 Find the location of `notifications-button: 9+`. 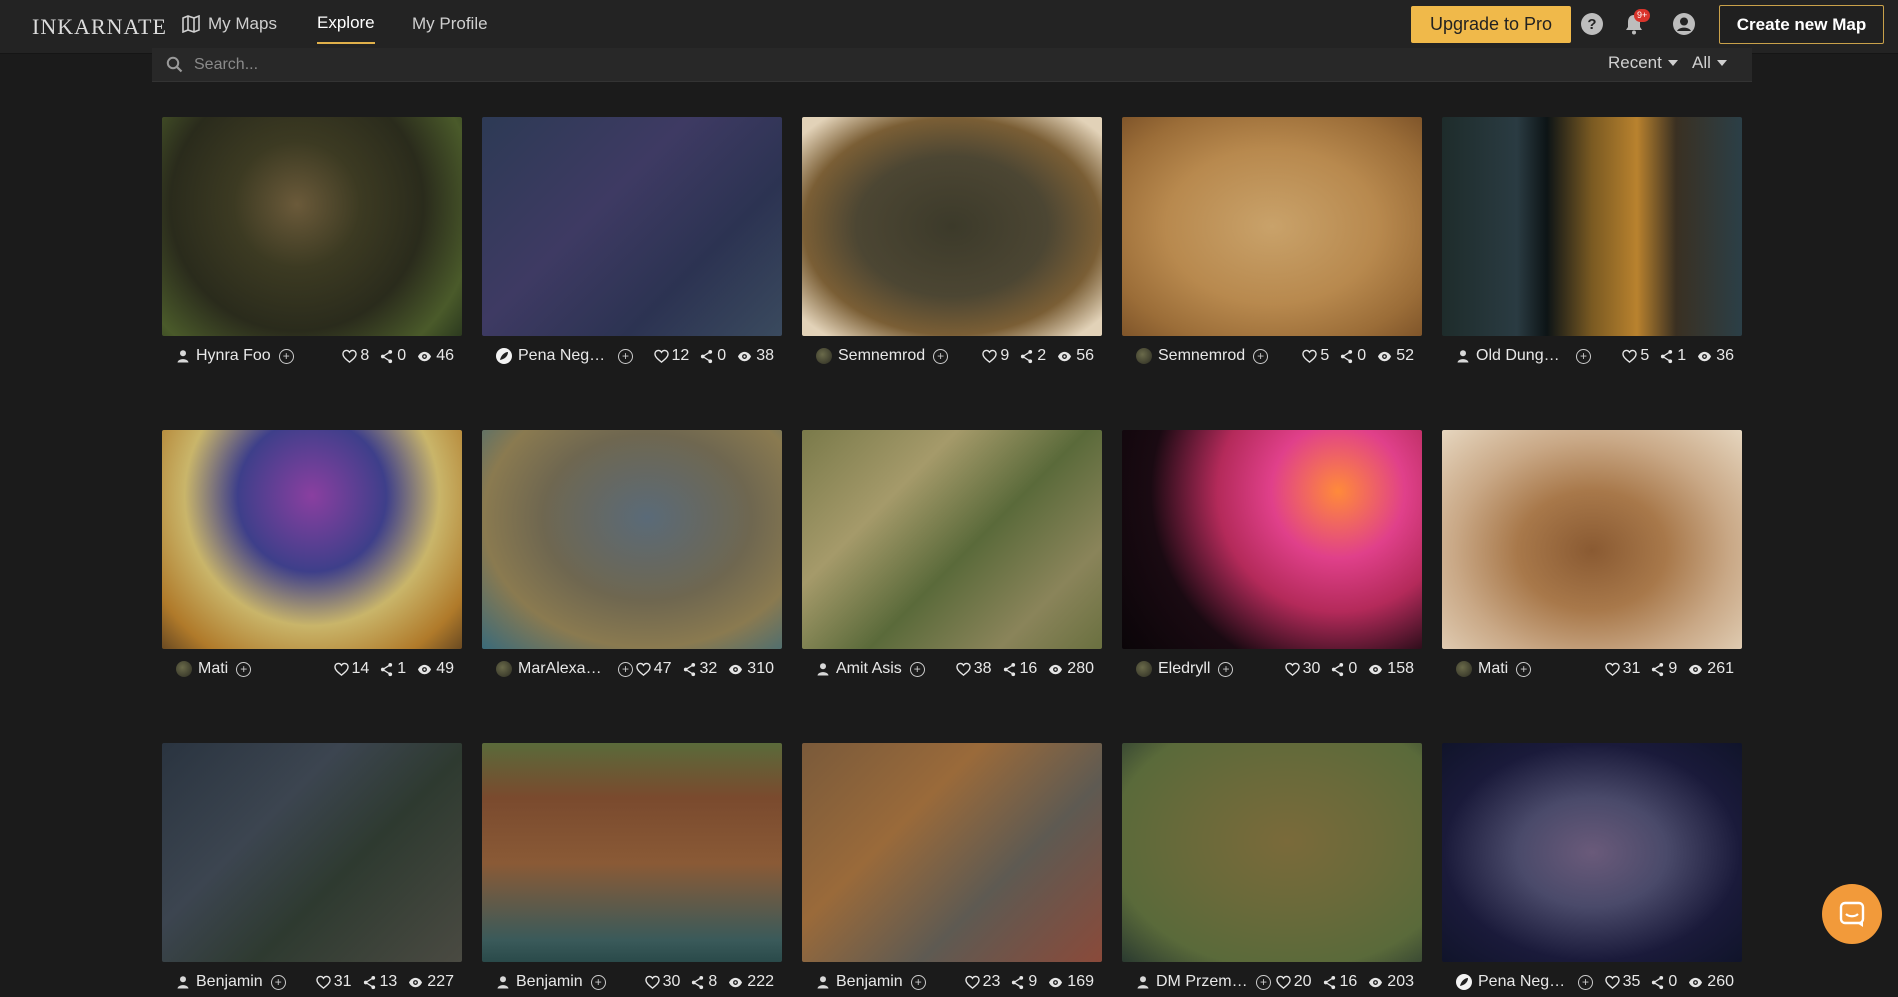

notifications-button: 9+ is located at coordinates (1637, 24).